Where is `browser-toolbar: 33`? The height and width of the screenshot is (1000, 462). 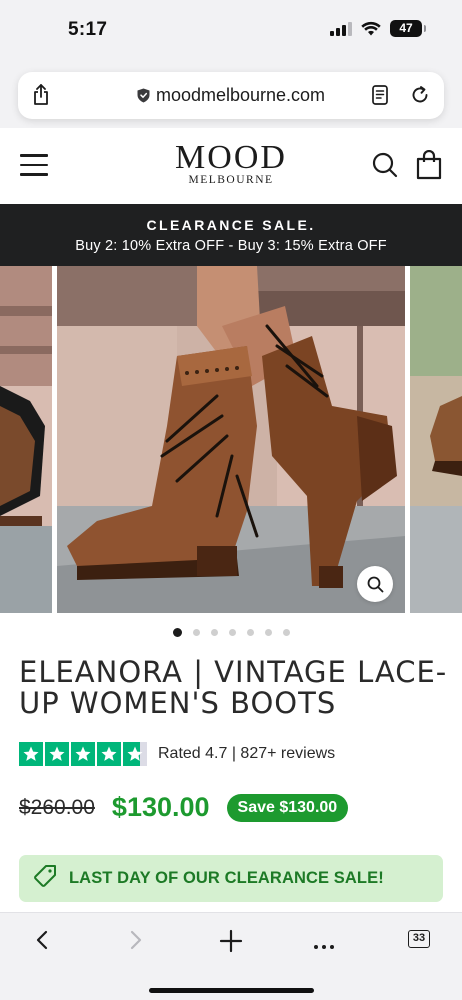
browser-toolbar: 33 is located at coordinates (231, 956).